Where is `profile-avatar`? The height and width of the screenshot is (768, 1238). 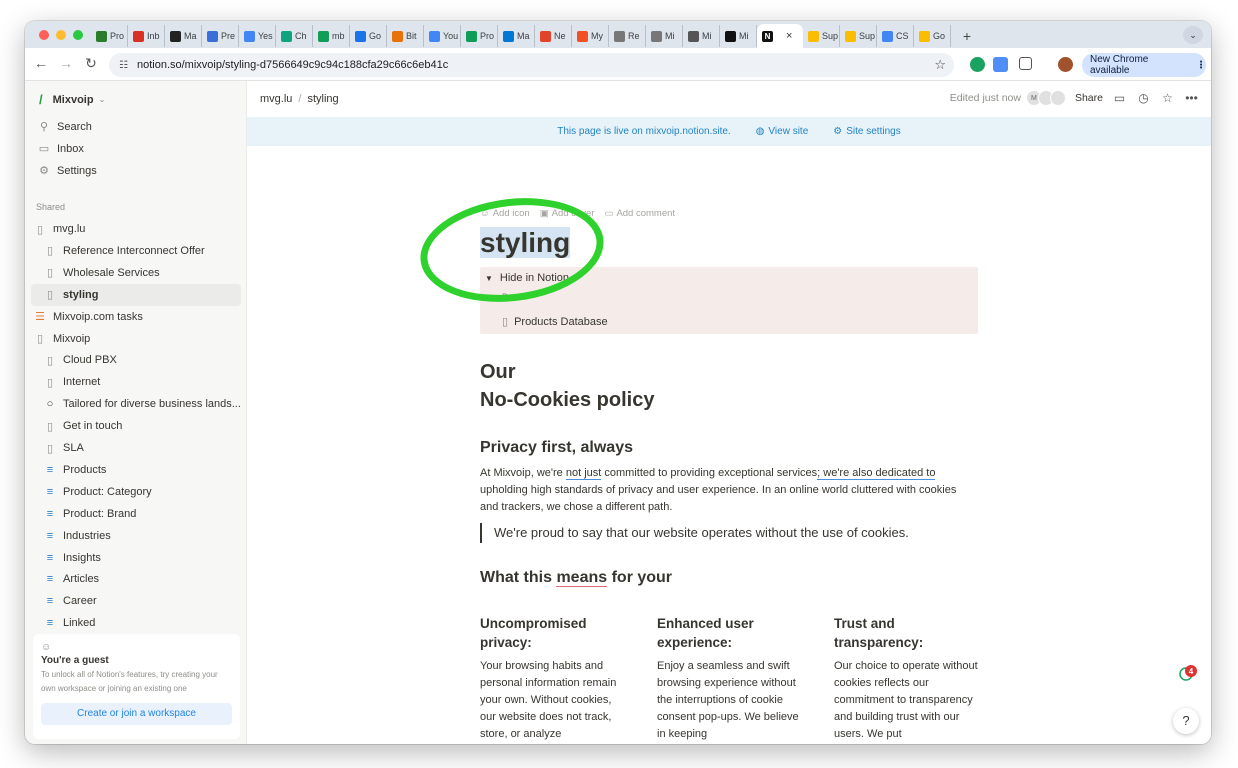
profile-avatar is located at coordinates (1065, 64).